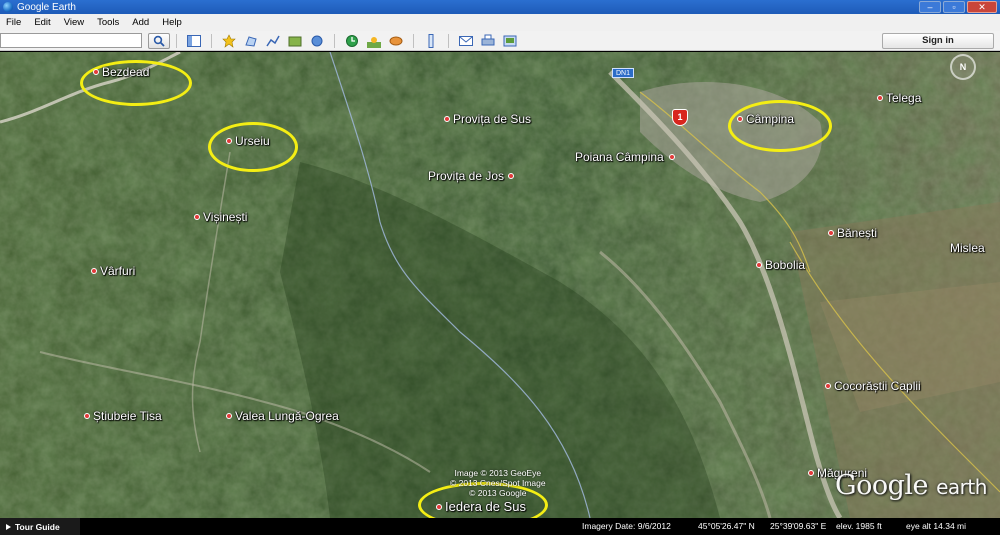 The width and height of the screenshot is (1000, 535). I want to click on route-shield-icon: 1, so click(680, 117).